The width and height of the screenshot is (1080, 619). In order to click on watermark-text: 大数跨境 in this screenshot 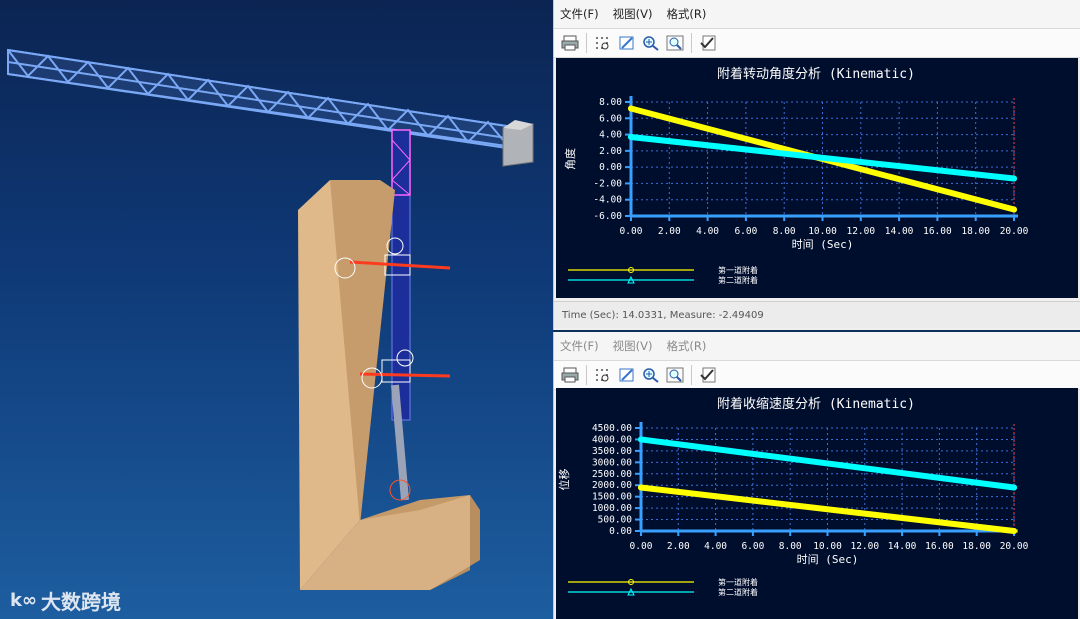, I will do `click(80, 602)`.